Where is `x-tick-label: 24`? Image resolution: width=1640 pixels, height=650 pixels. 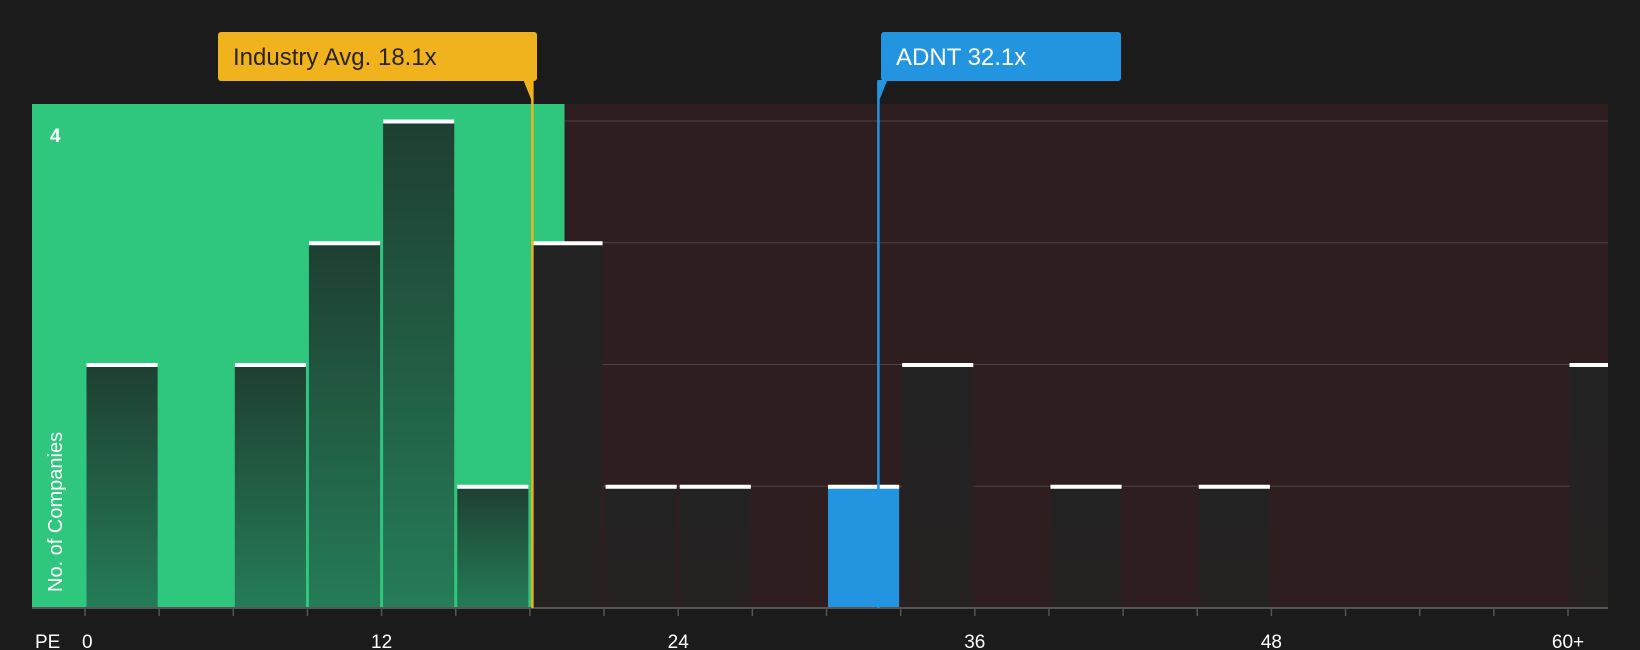 x-tick-label: 24 is located at coordinates (679, 641).